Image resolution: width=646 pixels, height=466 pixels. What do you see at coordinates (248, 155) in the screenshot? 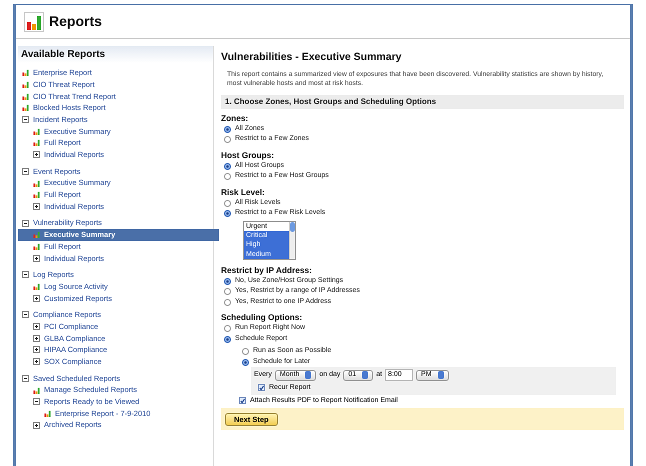
I see `group-label: Host Groups:` at bounding box center [248, 155].